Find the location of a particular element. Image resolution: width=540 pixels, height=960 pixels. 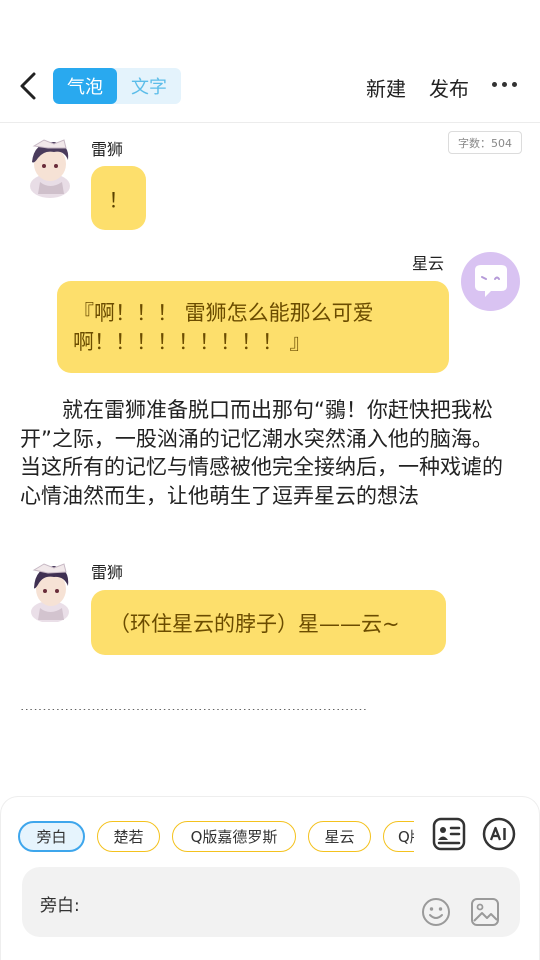

message-bubble: （环住星云的脖子）星——云~ is located at coordinates (268, 622).